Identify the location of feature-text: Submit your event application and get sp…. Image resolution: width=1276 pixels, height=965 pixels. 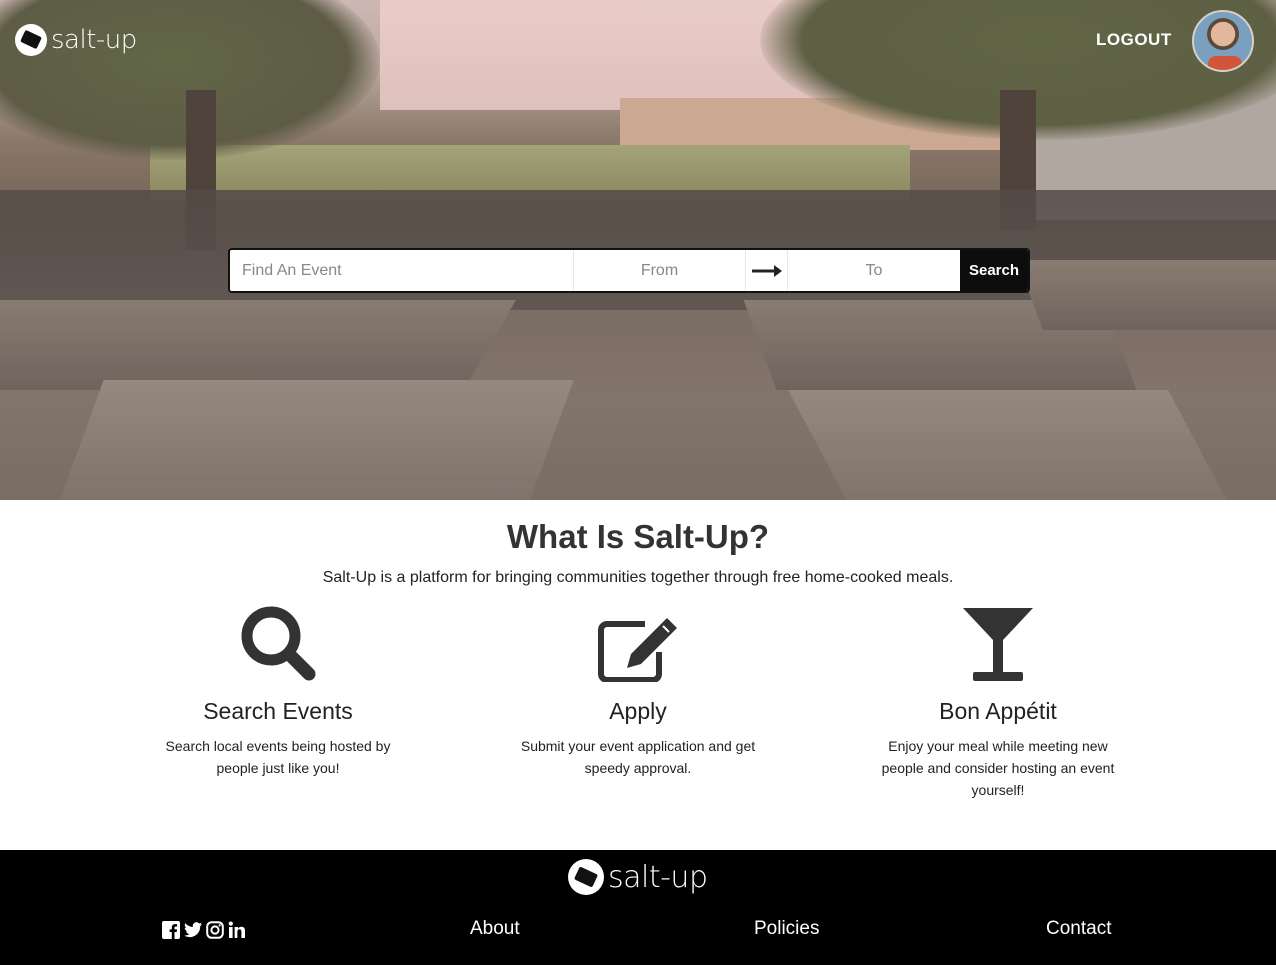
(638, 757).